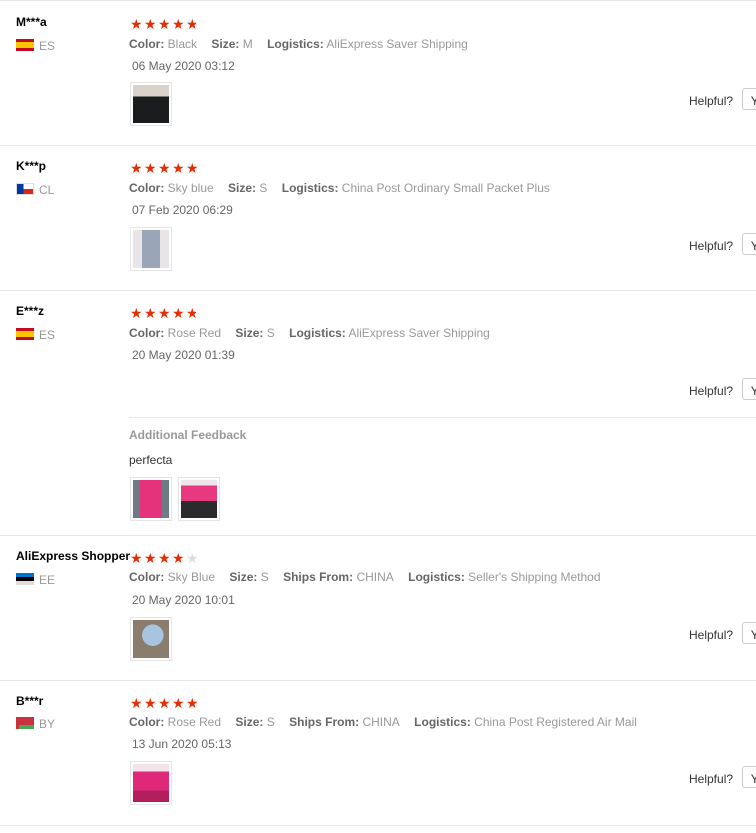 The height and width of the screenshot is (833, 756). I want to click on reviewer-country: CL, so click(35, 190).